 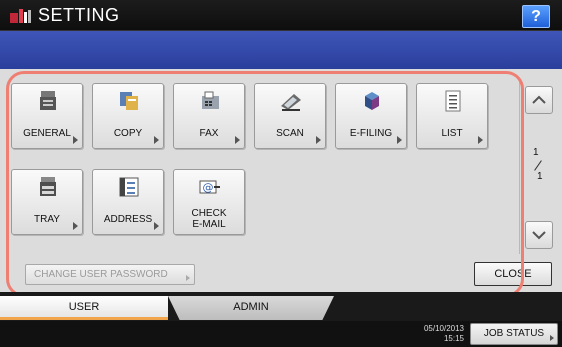 I want to click on change-user-password-label: CHANGE USER PASSWORD, so click(x=101, y=274).